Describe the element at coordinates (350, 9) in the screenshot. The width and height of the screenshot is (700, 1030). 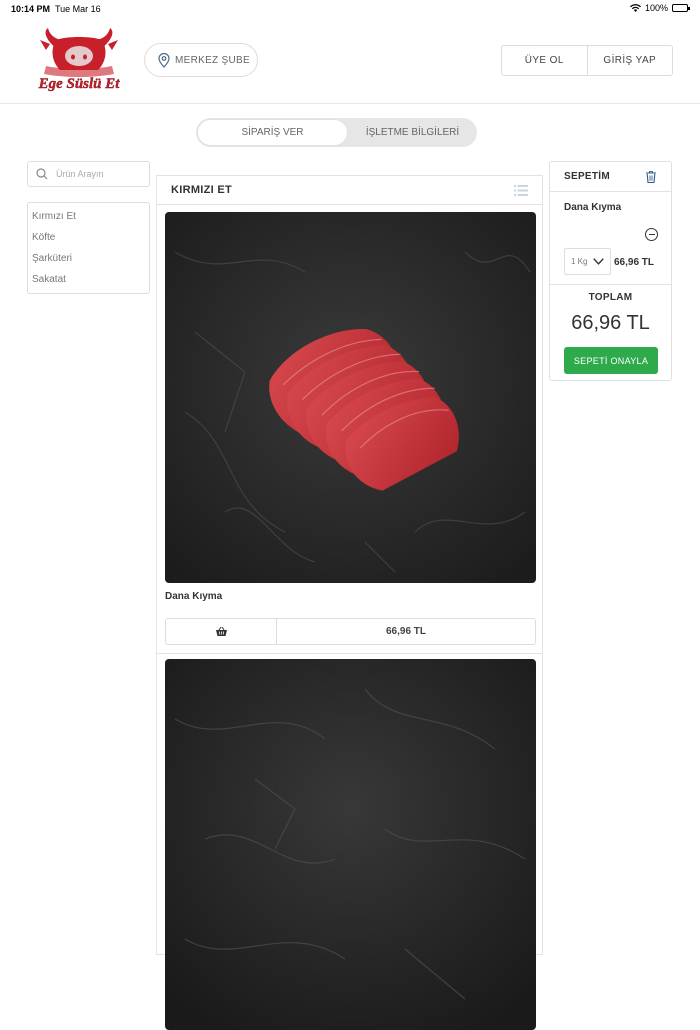
I see `status-bar: 10:14 PM Tue Mar 16 100%` at that location.